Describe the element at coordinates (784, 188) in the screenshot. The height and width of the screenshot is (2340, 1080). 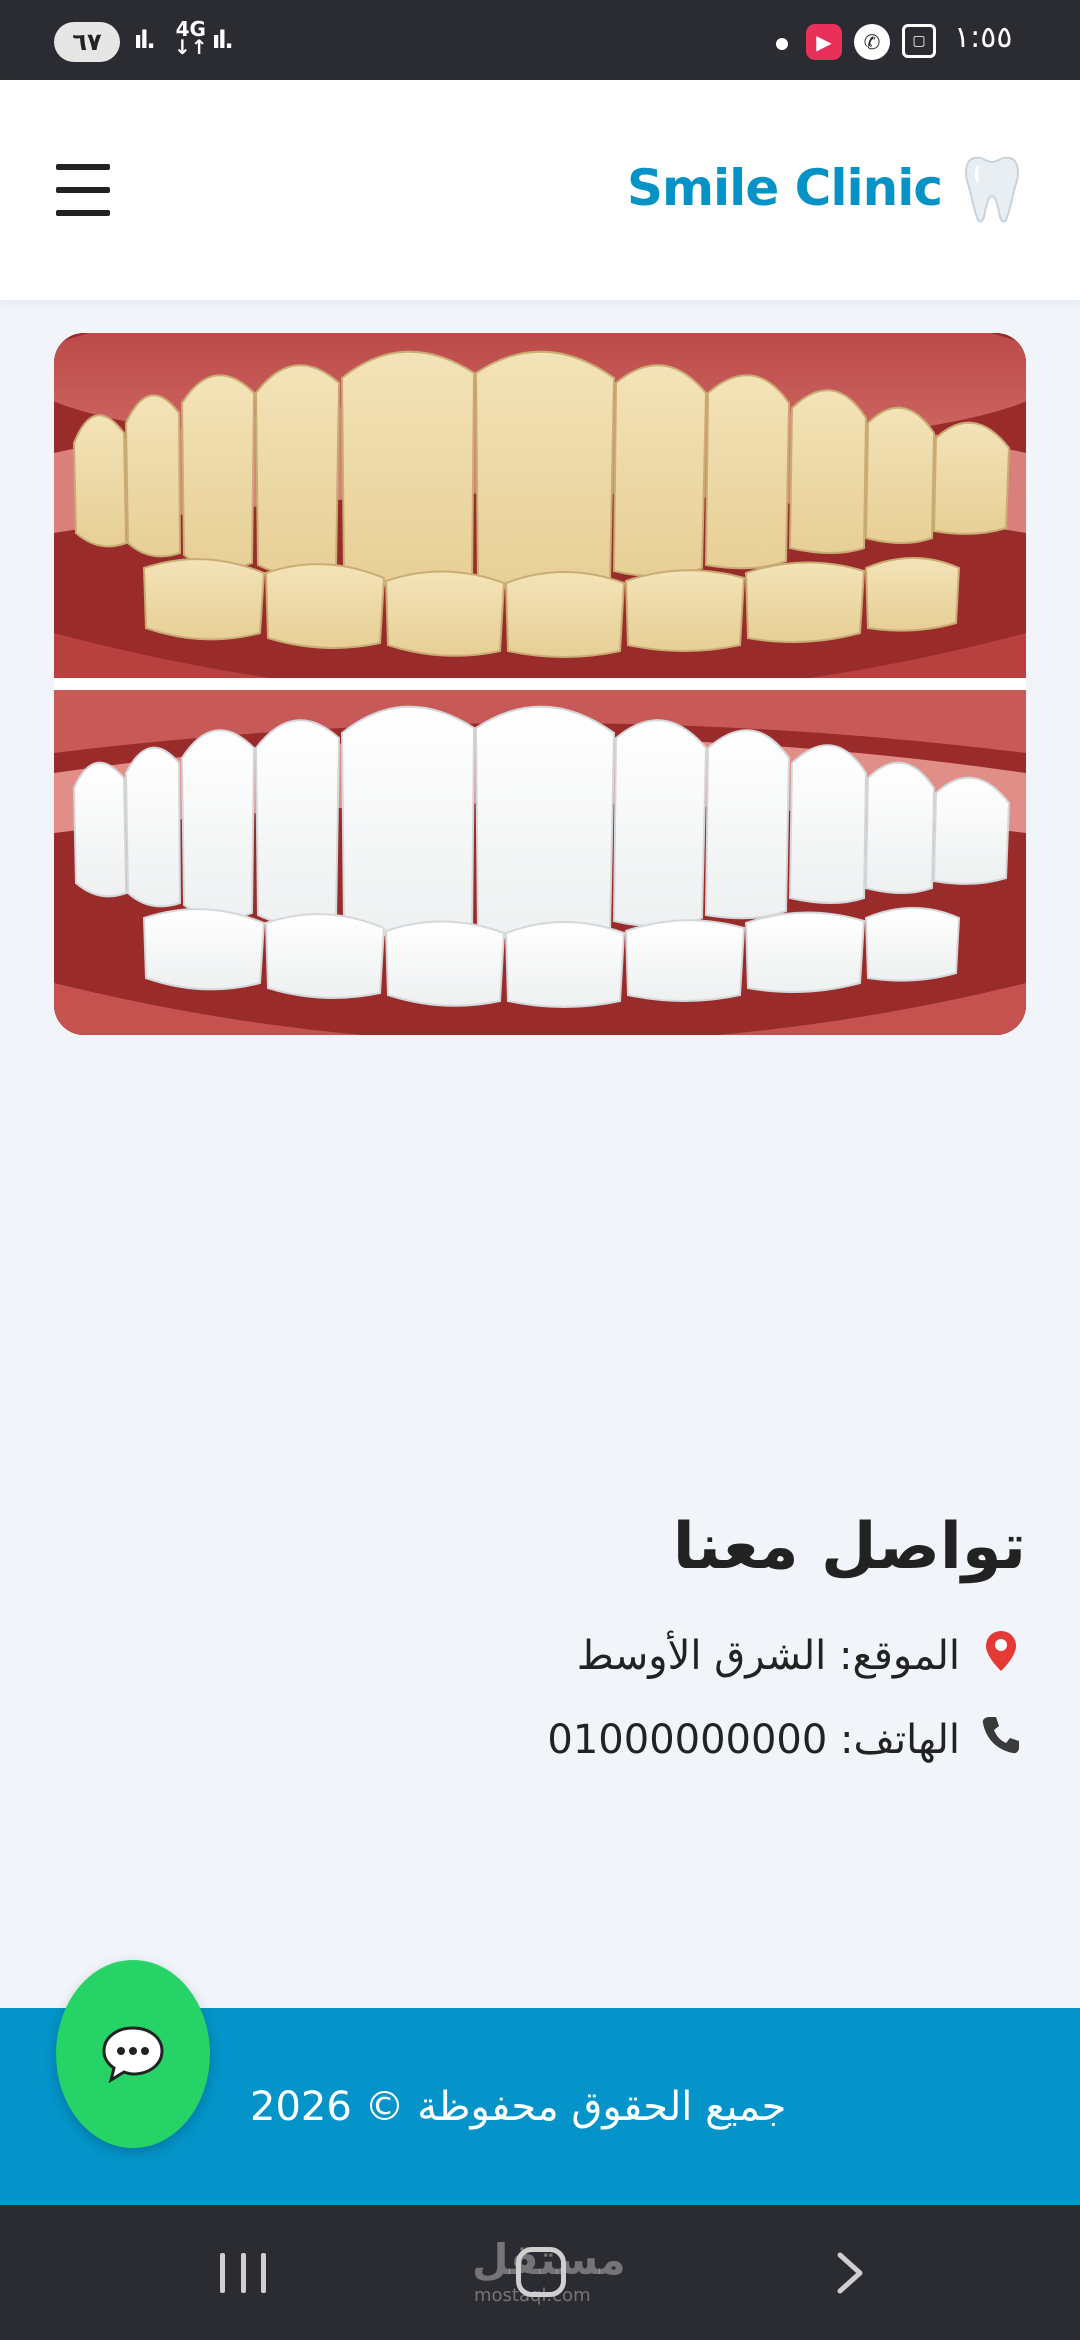
I see `brand-name: Smile Clinic` at that location.